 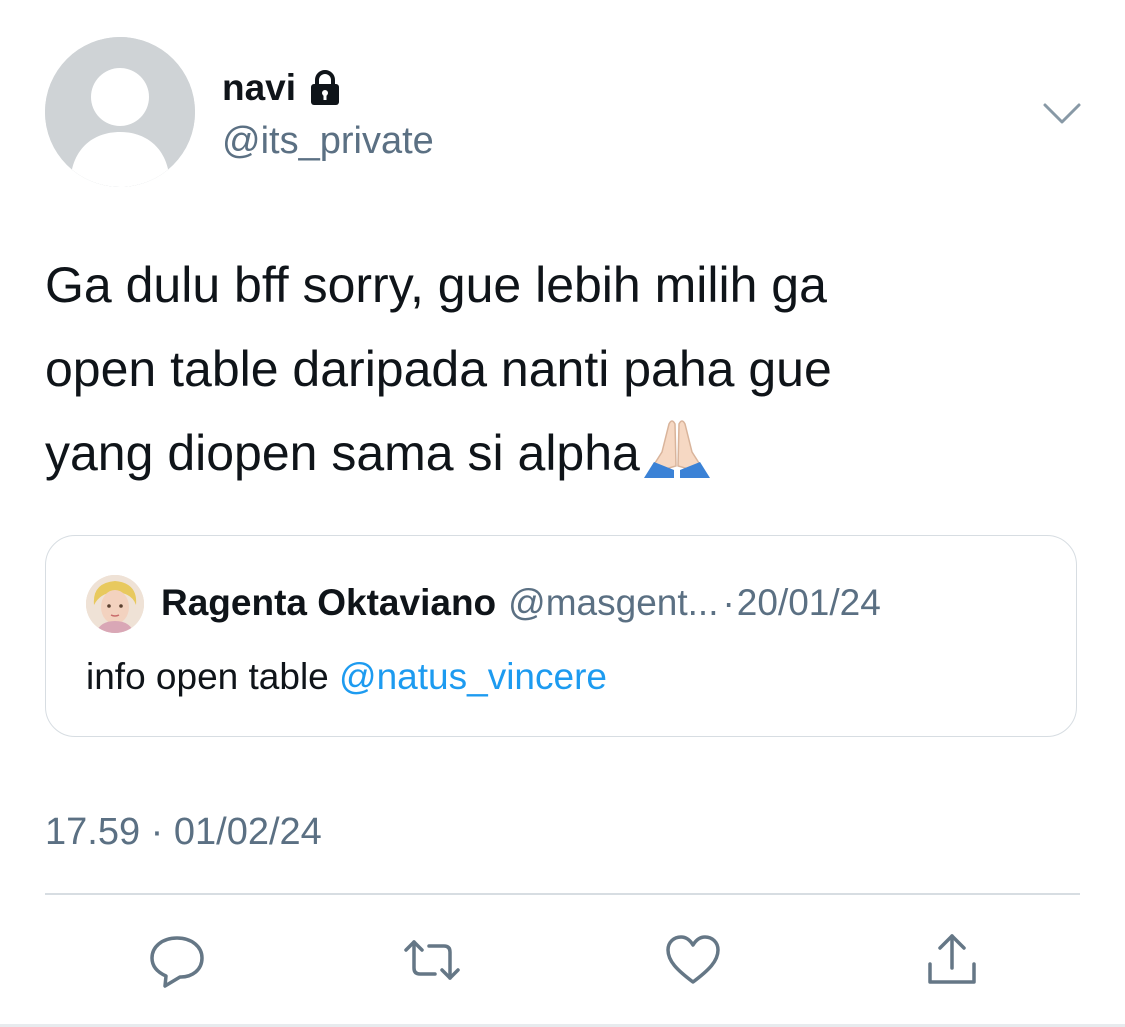 I want to click on folded-hands-emoji, so click(x=677, y=458).